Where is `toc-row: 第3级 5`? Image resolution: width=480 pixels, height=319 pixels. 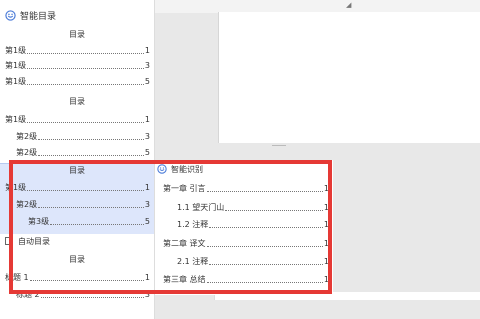
toc-row: 第3级 5 is located at coordinates (77, 221).